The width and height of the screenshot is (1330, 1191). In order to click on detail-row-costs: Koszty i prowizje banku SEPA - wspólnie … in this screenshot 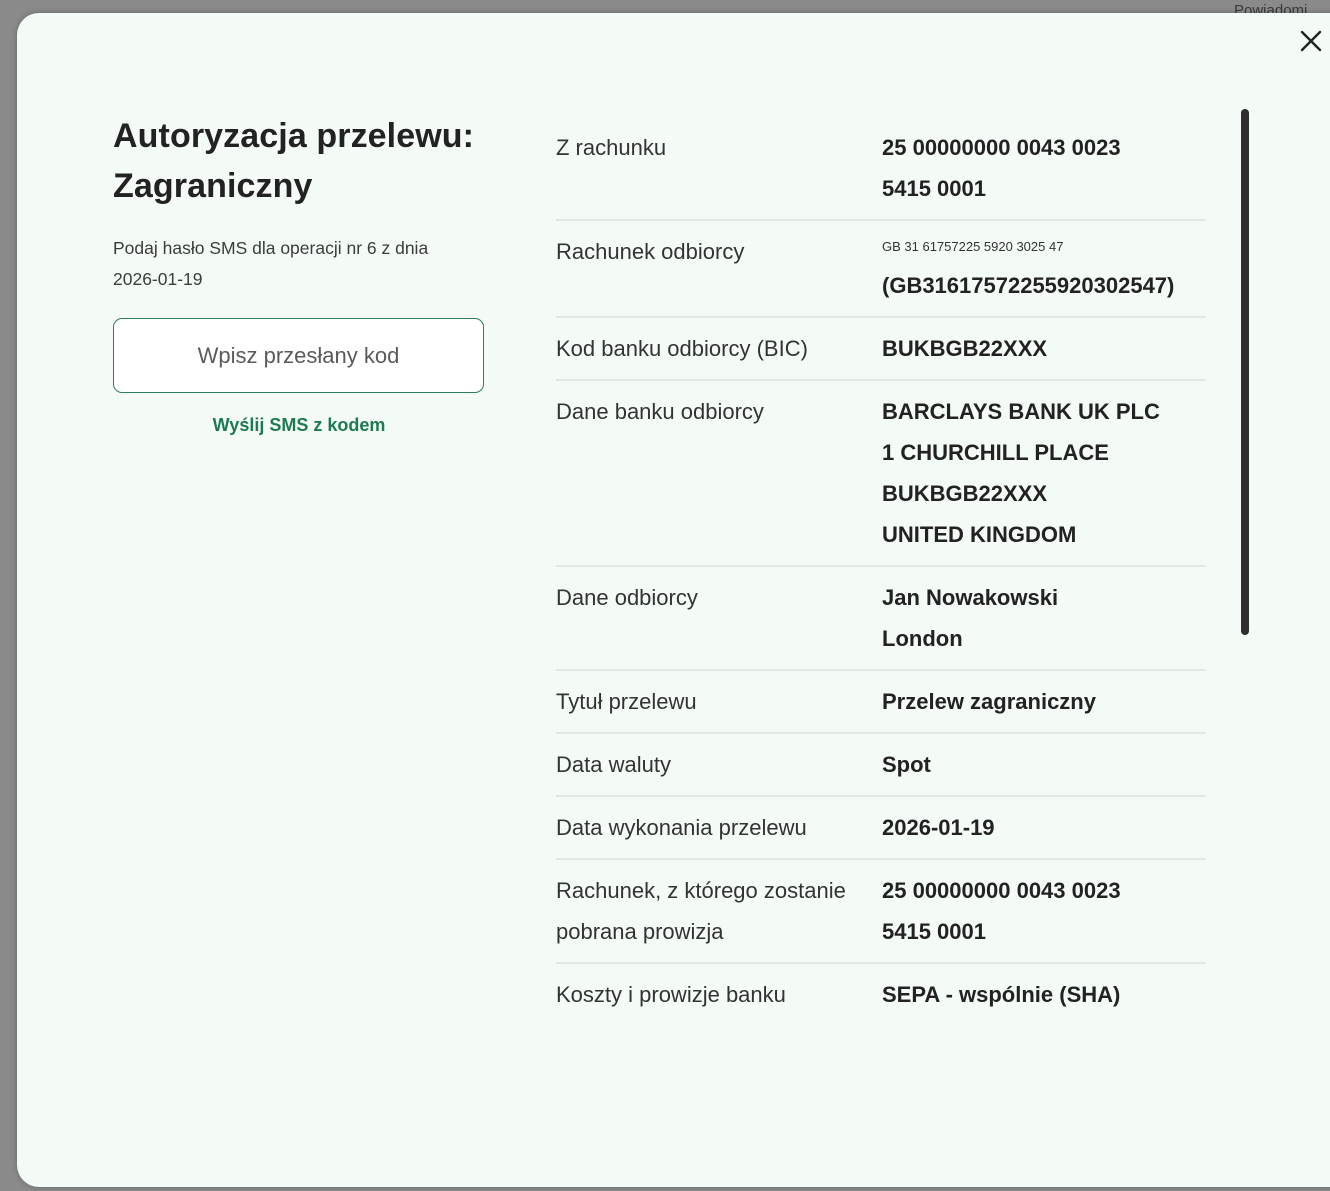, I will do `click(881, 994)`.